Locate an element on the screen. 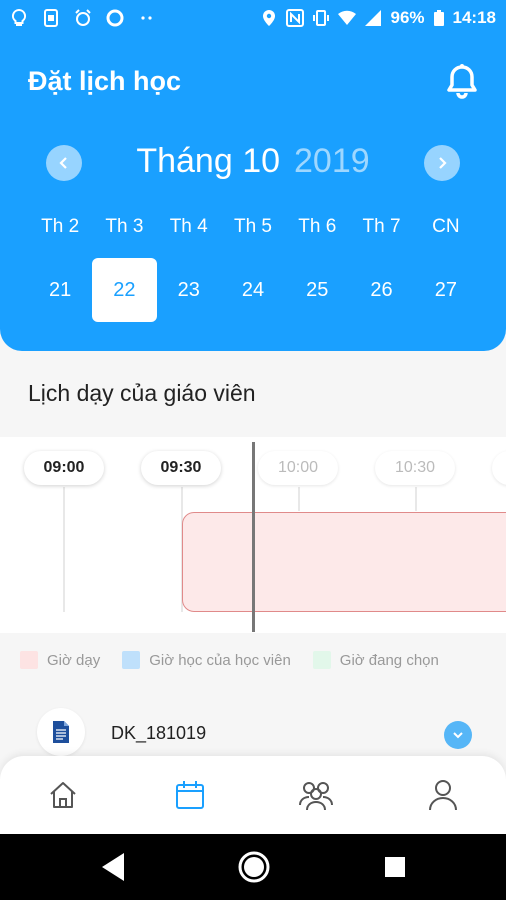 This screenshot has width=506, height=900. profile-icon is located at coordinates (442, 795).